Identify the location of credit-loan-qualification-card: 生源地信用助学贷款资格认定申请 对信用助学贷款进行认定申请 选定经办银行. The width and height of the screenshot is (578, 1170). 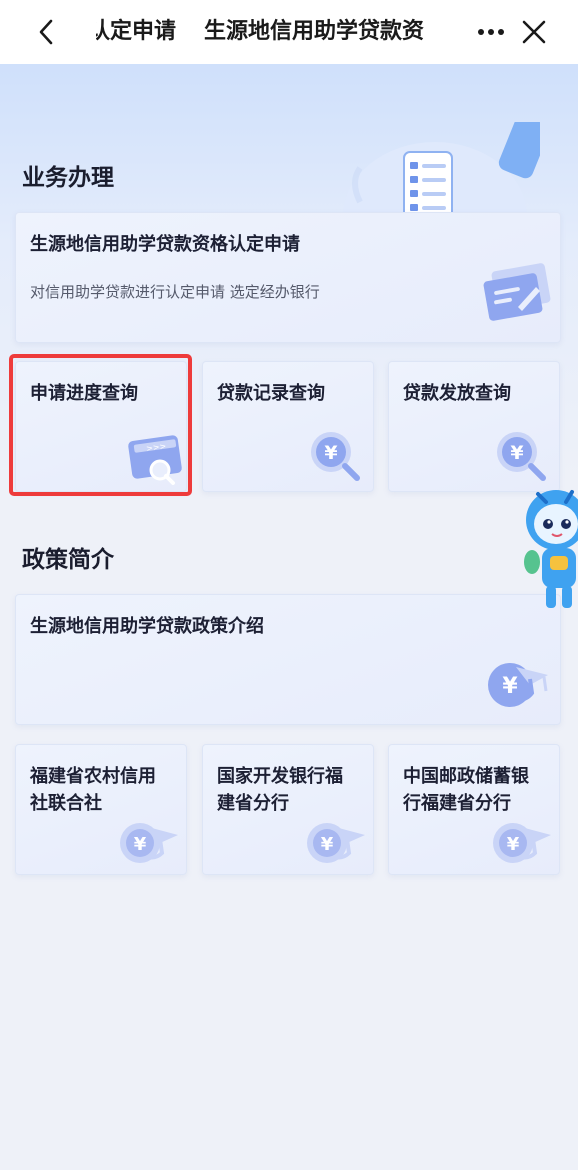
(288, 277).